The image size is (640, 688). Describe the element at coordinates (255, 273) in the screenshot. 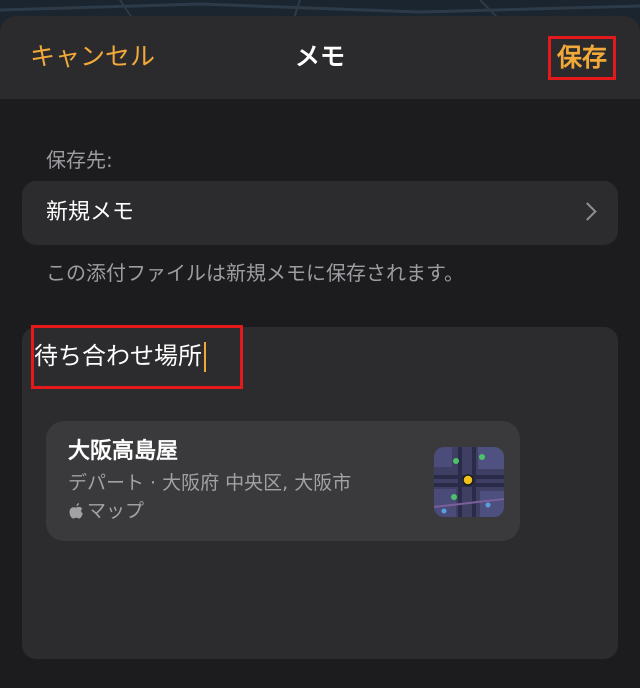

I see `destination-note: この添付ファイルは新規メモに保存されます。` at that location.